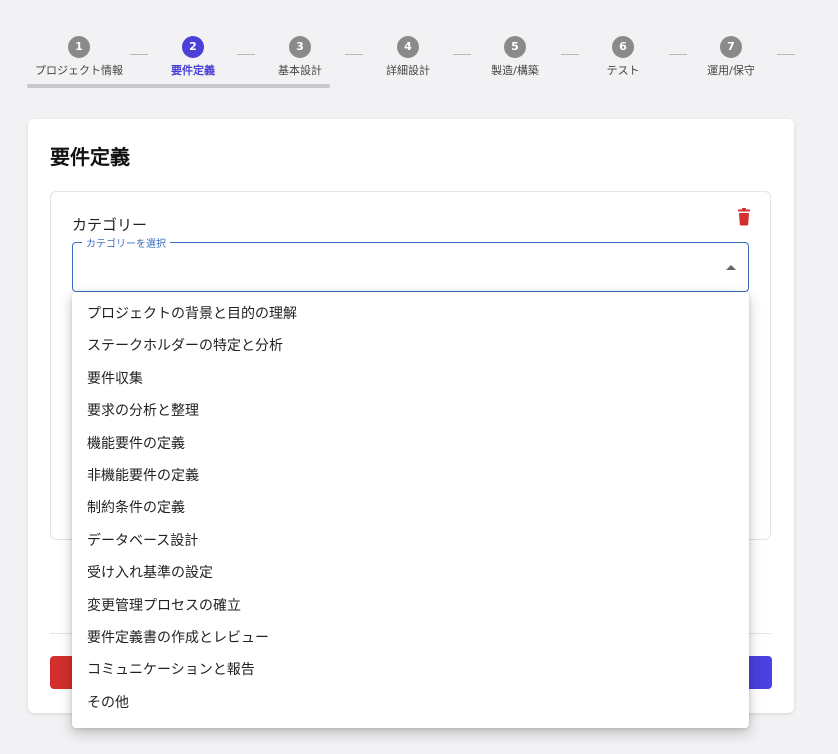 The image size is (838, 754). I want to click on dropdown-option: その他, so click(410, 703).